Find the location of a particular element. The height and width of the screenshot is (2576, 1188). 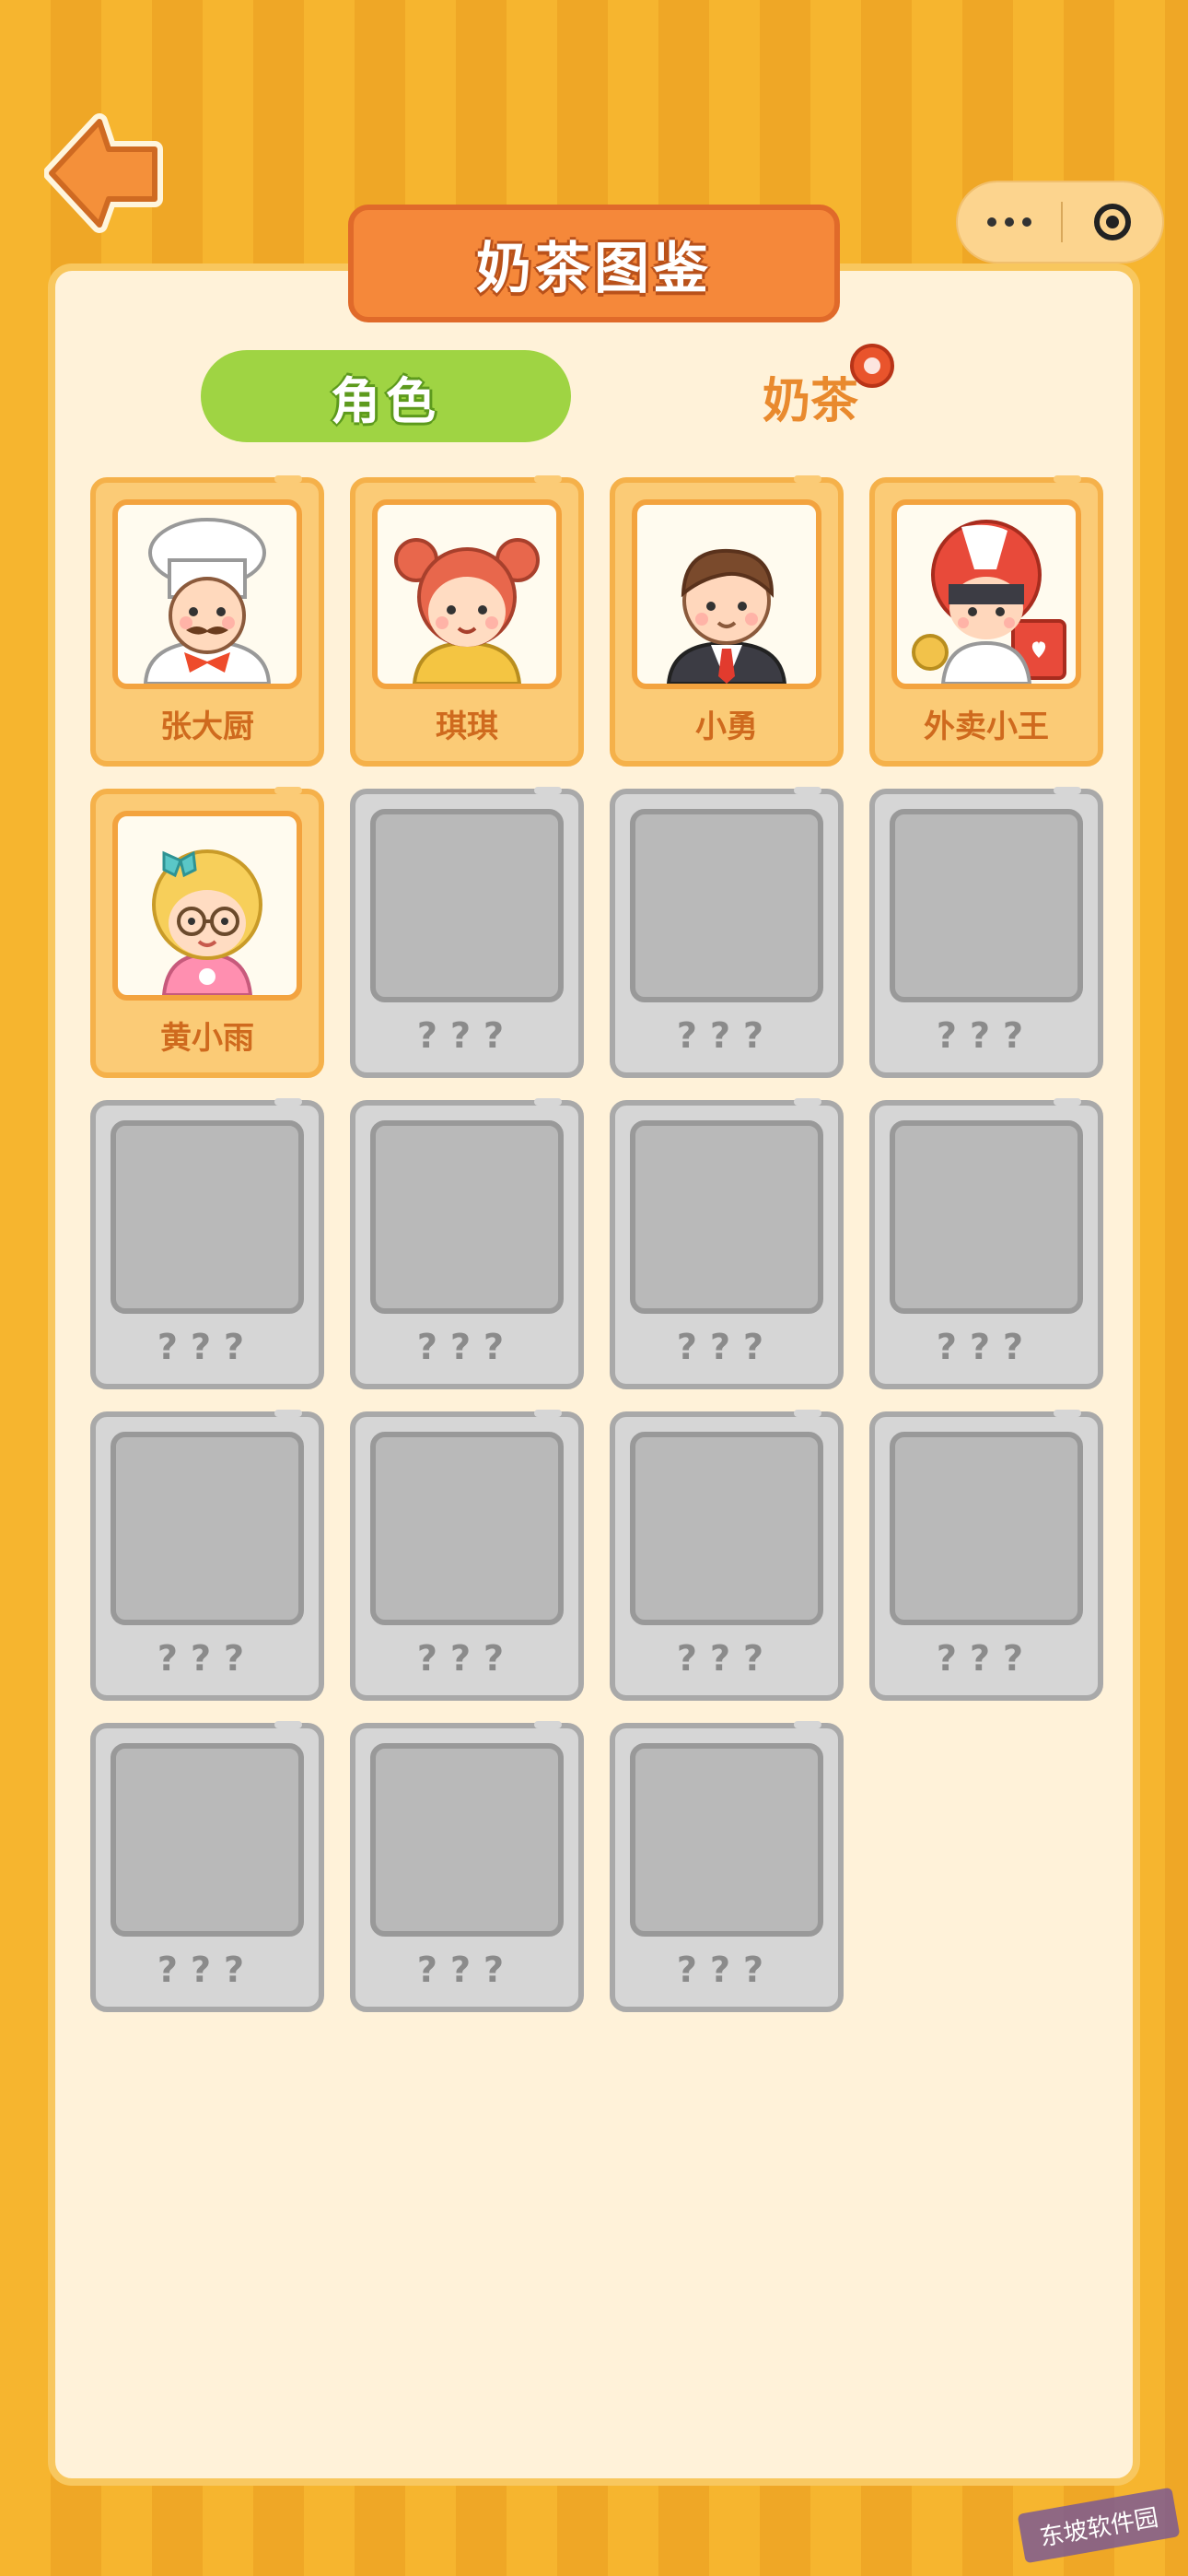

red-dot-icon is located at coordinates (872, 366).